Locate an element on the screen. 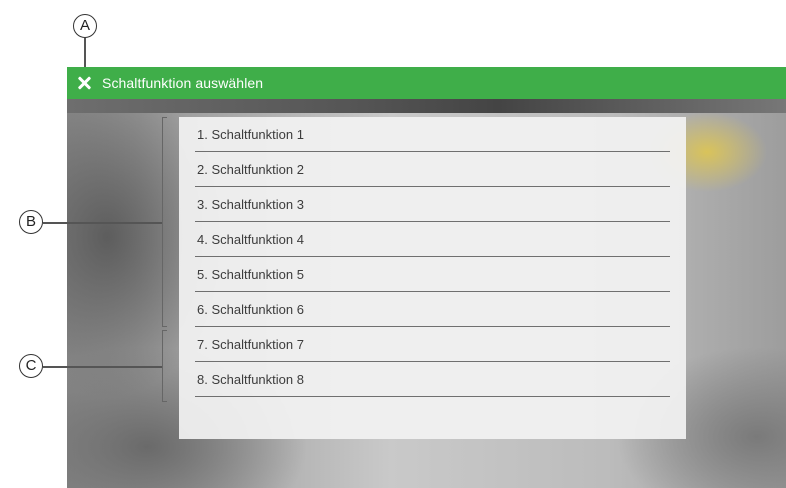  list-item-switch-function-6: 6. Schaltfunktion 6 is located at coordinates (432, 309).